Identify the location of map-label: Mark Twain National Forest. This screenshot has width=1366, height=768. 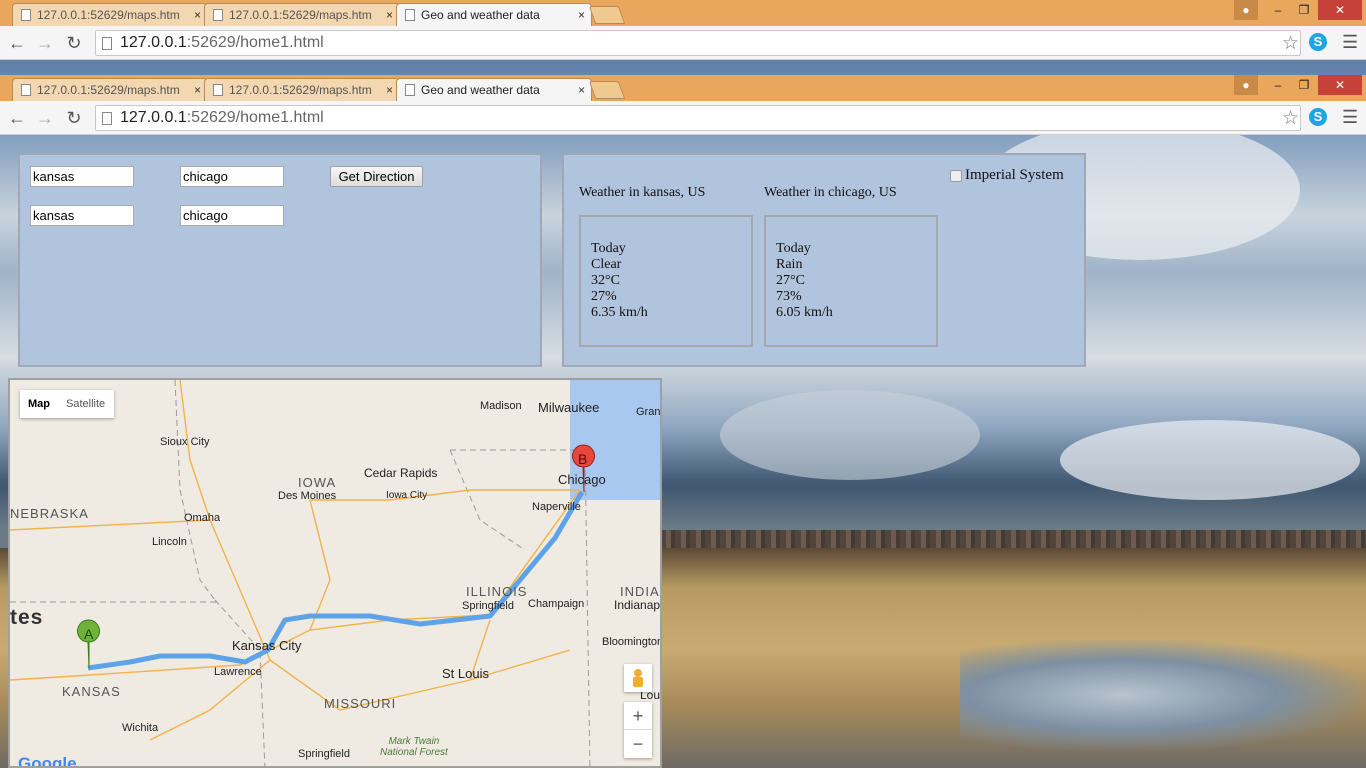
(414, 747).